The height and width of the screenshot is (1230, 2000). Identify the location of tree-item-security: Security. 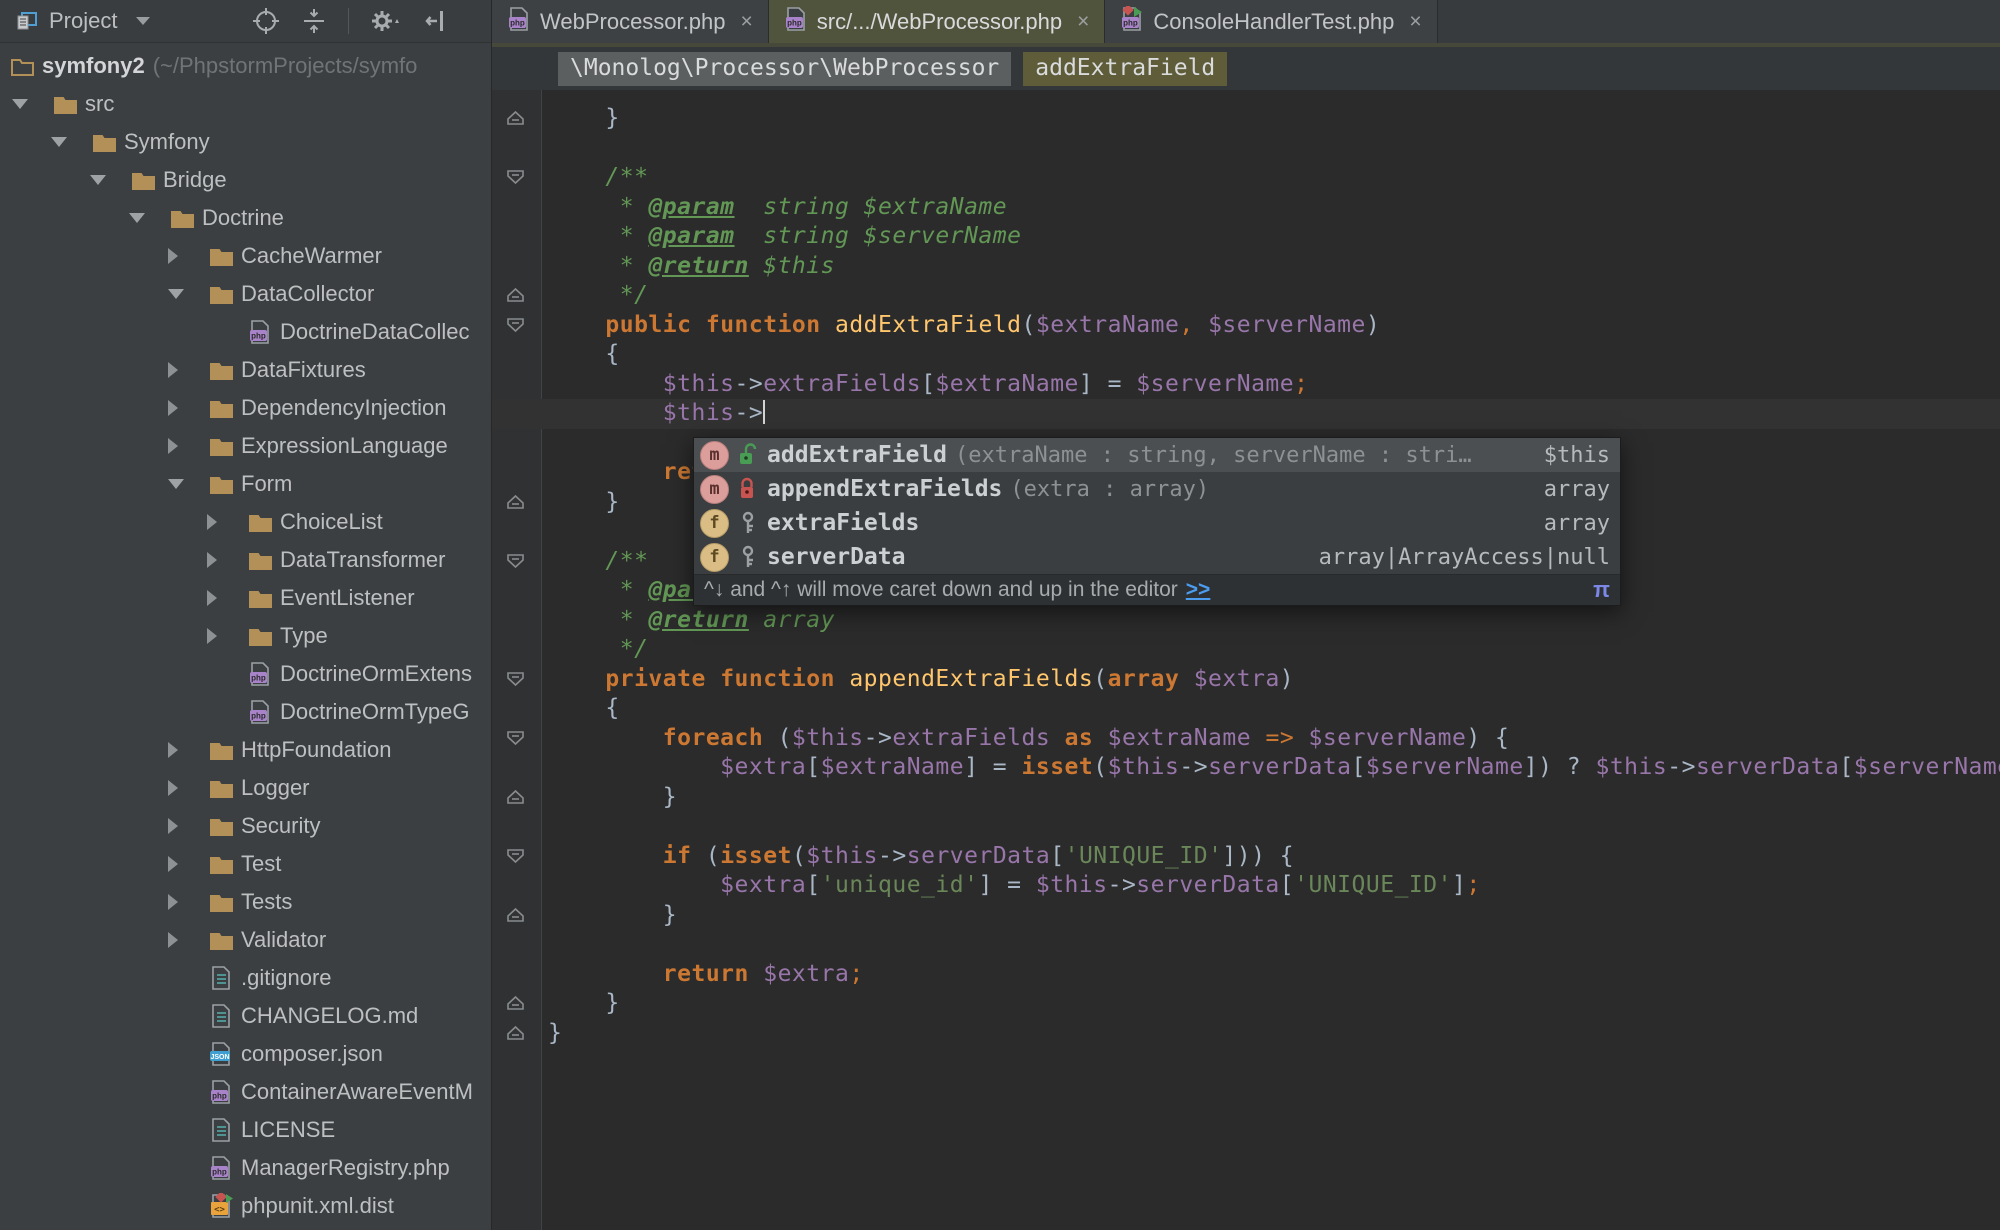
(245, 826).